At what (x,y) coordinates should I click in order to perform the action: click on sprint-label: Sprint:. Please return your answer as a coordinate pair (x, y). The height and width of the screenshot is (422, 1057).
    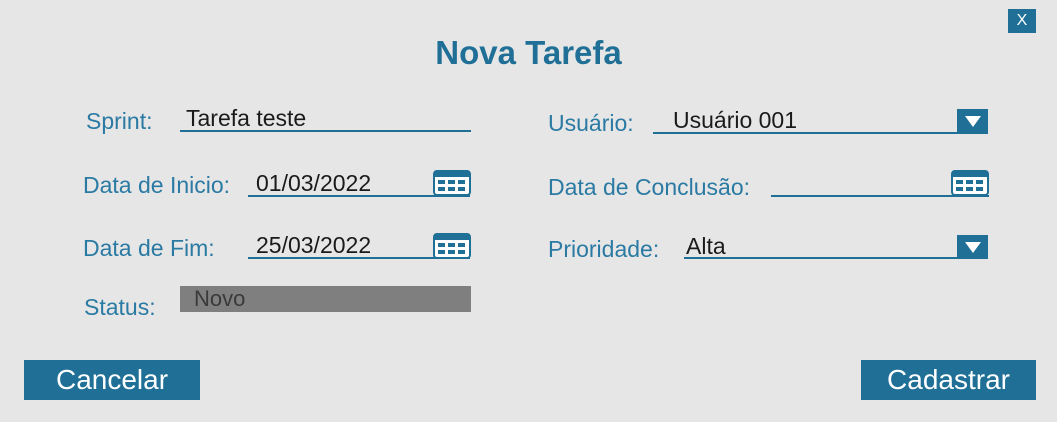
    Looking at the image, I should click on (119, 121).